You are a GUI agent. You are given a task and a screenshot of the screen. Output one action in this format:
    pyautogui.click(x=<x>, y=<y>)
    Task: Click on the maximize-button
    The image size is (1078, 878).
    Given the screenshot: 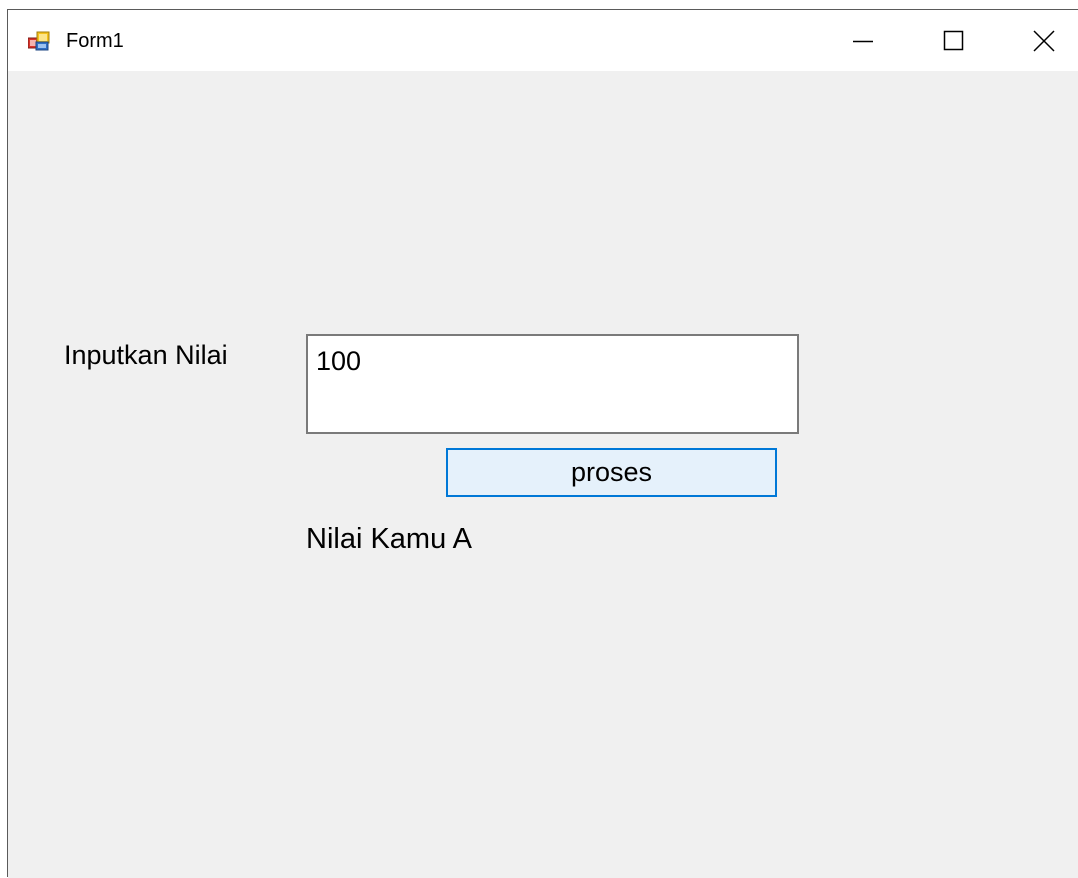 What is the action you would take?
    pyautogui.click(x=954, y=40)
    